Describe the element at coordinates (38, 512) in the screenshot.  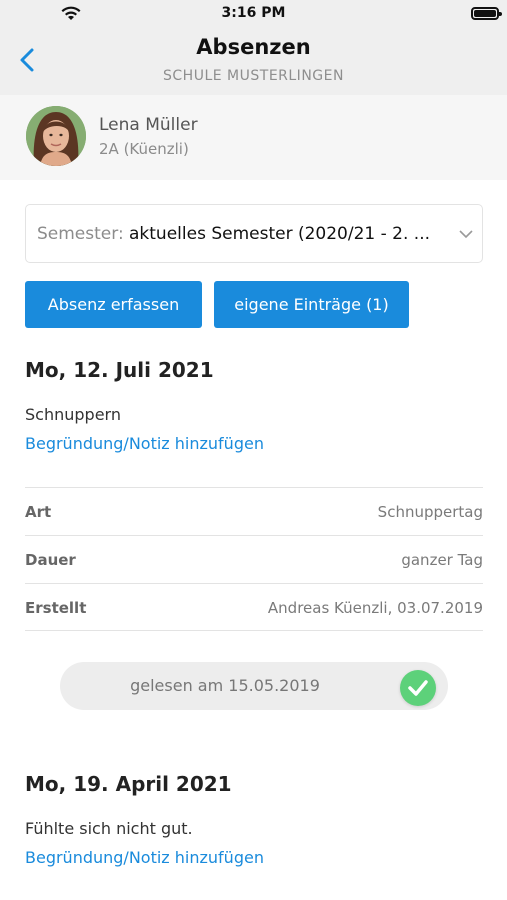
I see `detail-key: Art` at that location.